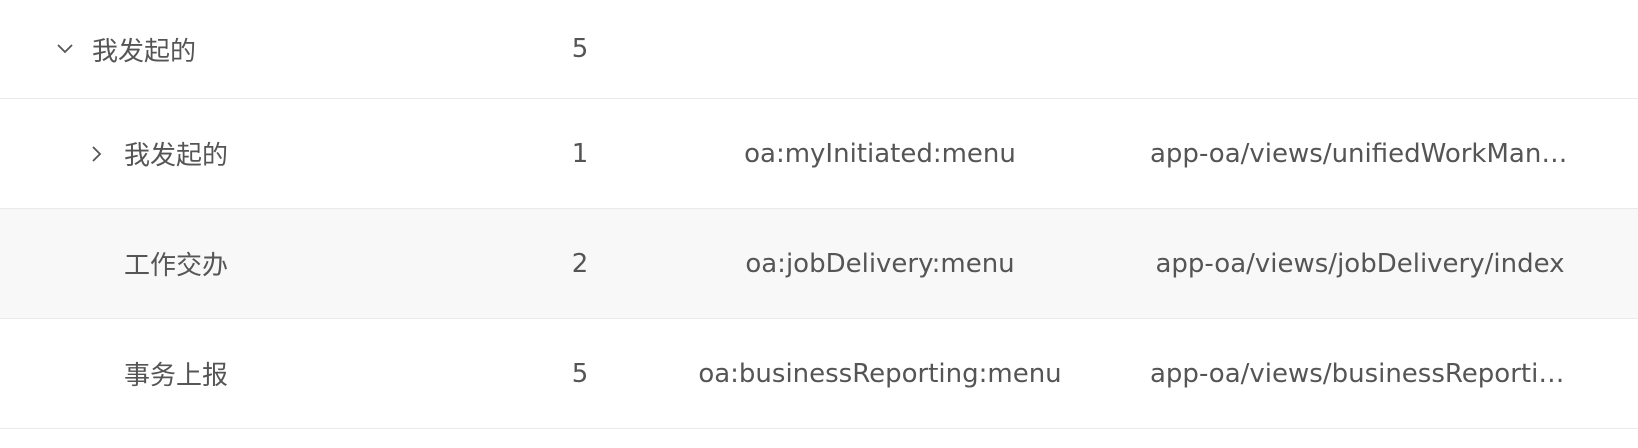  Describe the element at coordinates (65, 49) in the screenshot. I see `chevron-down-icon` at that location.